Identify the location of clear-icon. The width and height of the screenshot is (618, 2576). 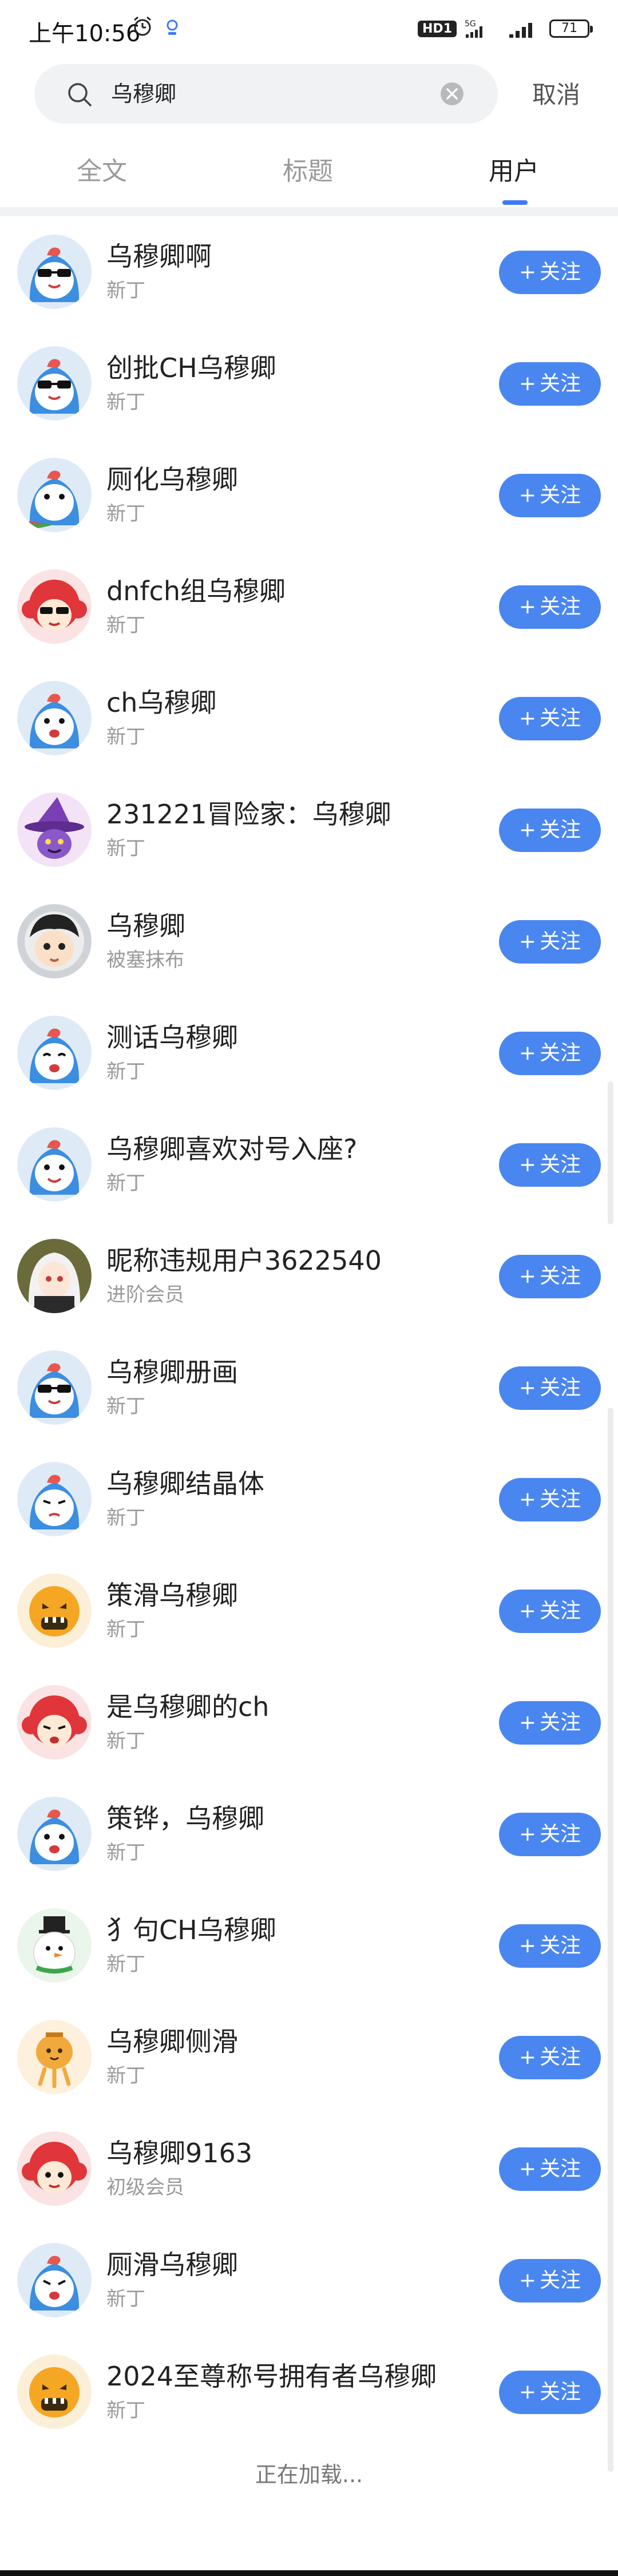
(452, 94).